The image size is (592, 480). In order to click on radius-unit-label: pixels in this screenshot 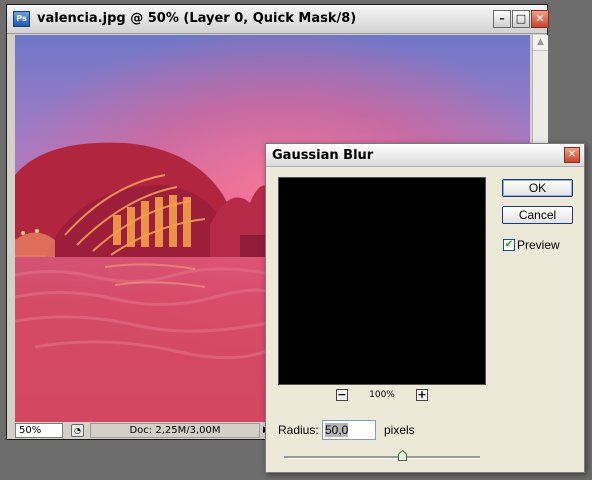, I will do `click(399, 430)`.